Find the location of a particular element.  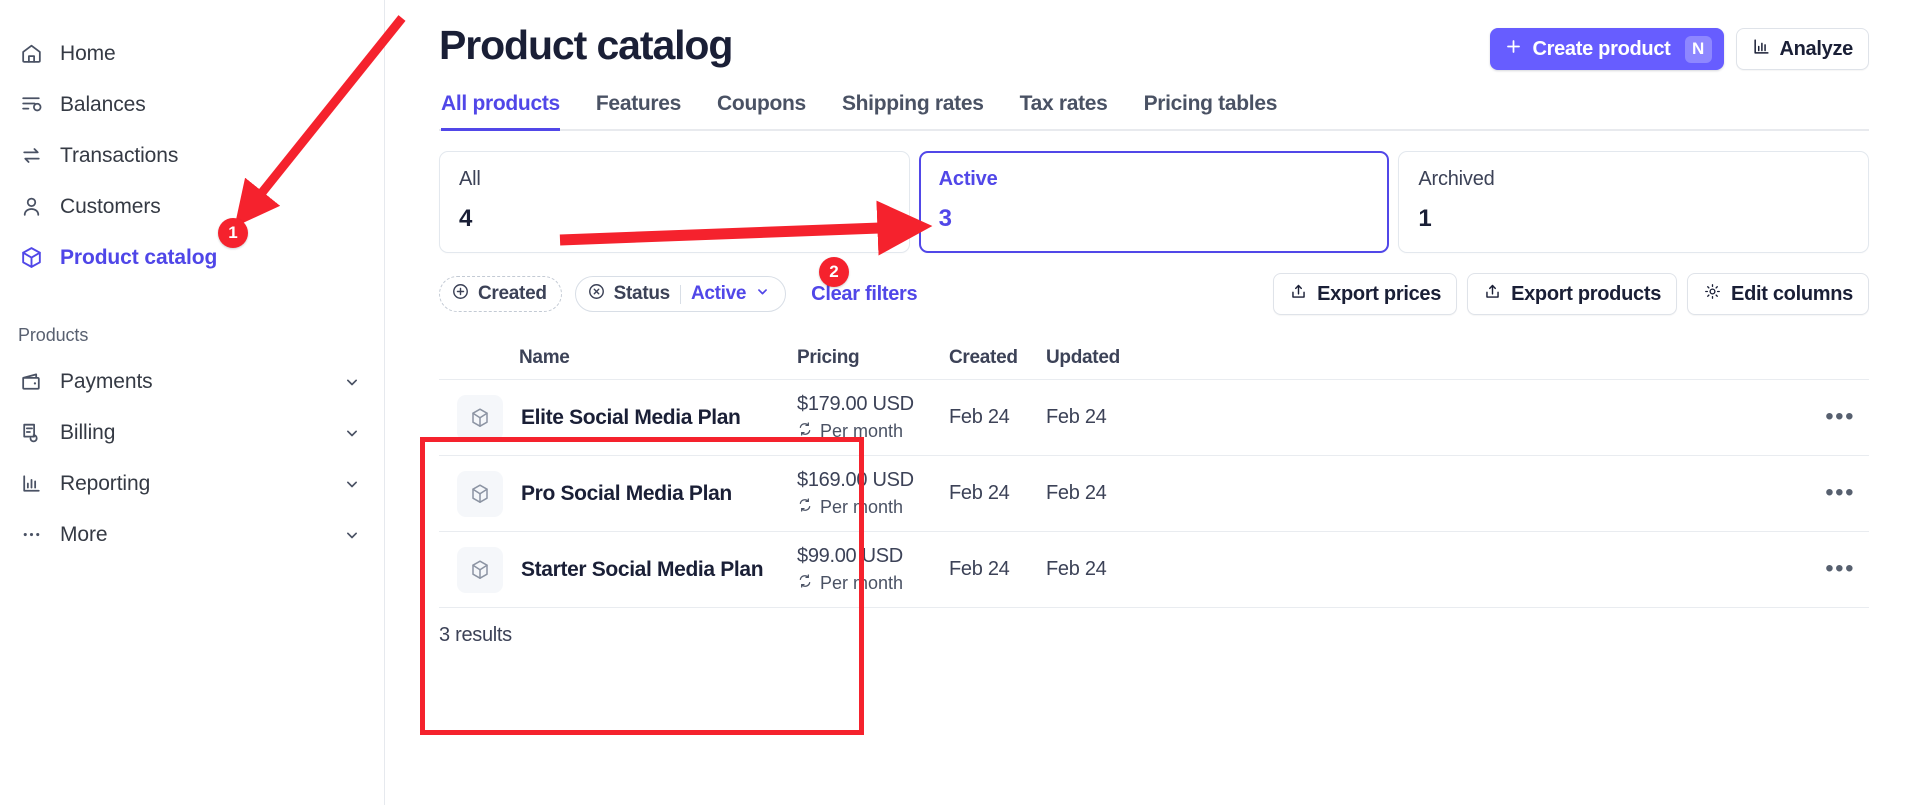

tab-all-products: All products is located at coordinates (500, 111).